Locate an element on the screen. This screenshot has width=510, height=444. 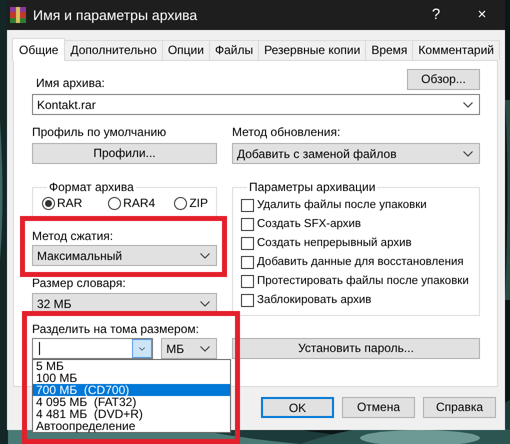
option-checkbox: Заблокировать архив is located at coordinates (356, 300).